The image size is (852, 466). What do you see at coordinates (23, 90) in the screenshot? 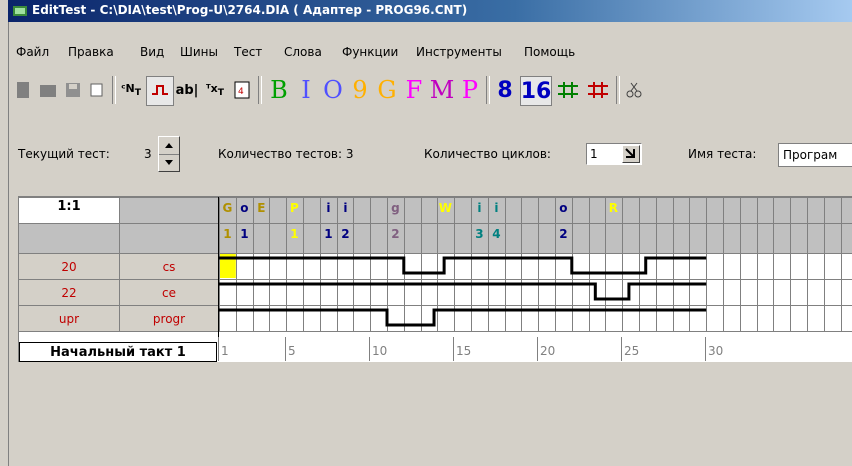
I see `new-icon` at bounding box center [23, 90].